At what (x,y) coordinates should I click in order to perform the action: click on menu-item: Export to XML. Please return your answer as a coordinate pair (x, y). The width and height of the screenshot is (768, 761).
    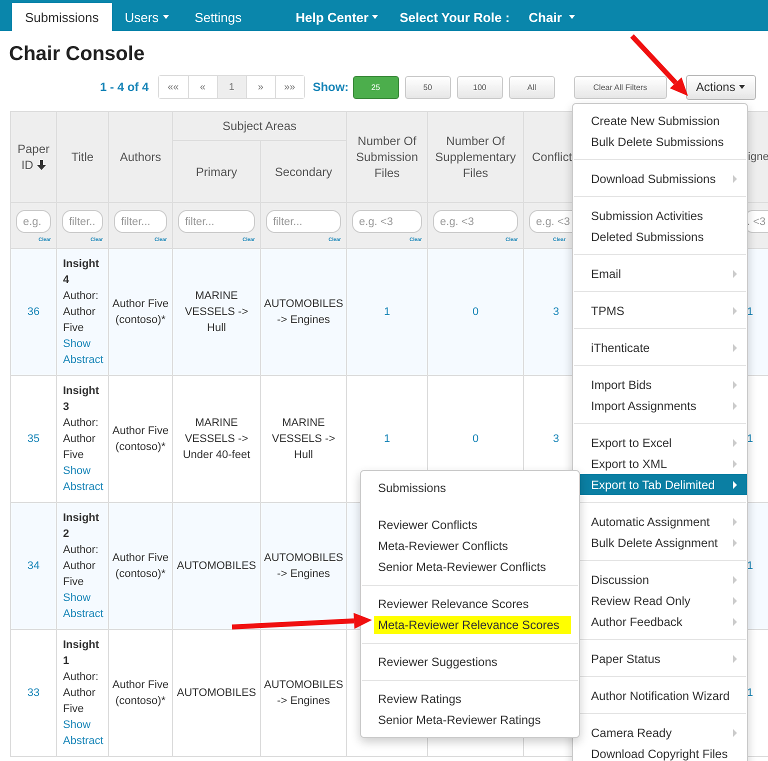
    Looking at the image, I should click on (660, 463).